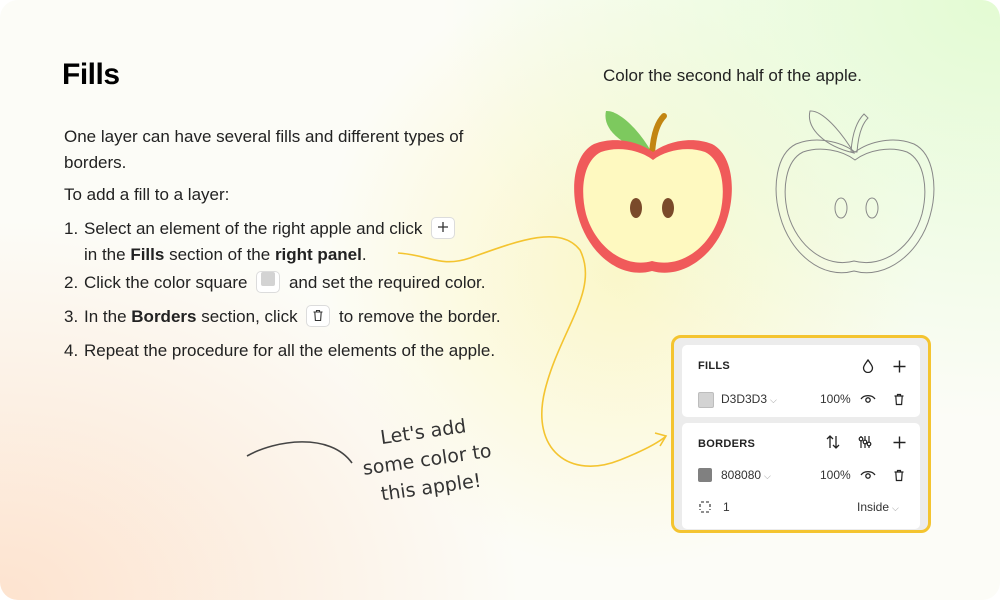  I want to click on border-opacity: 100%, so click(835, 475).